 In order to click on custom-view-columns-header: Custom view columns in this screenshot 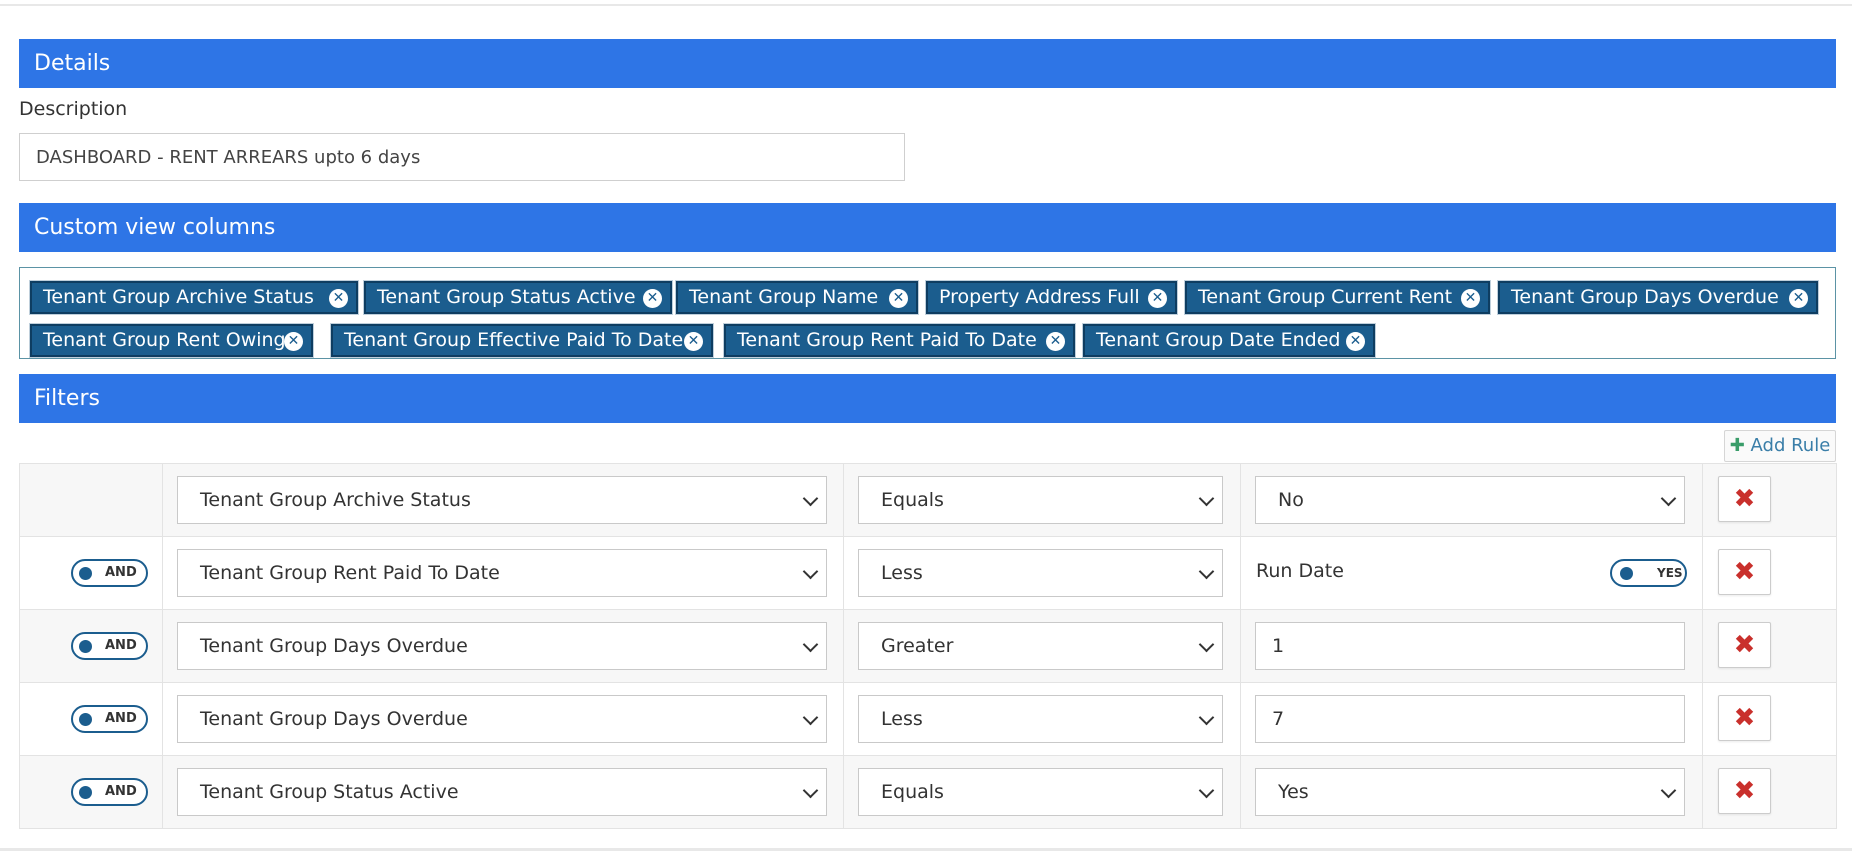, I will do `click(927, 227)`.